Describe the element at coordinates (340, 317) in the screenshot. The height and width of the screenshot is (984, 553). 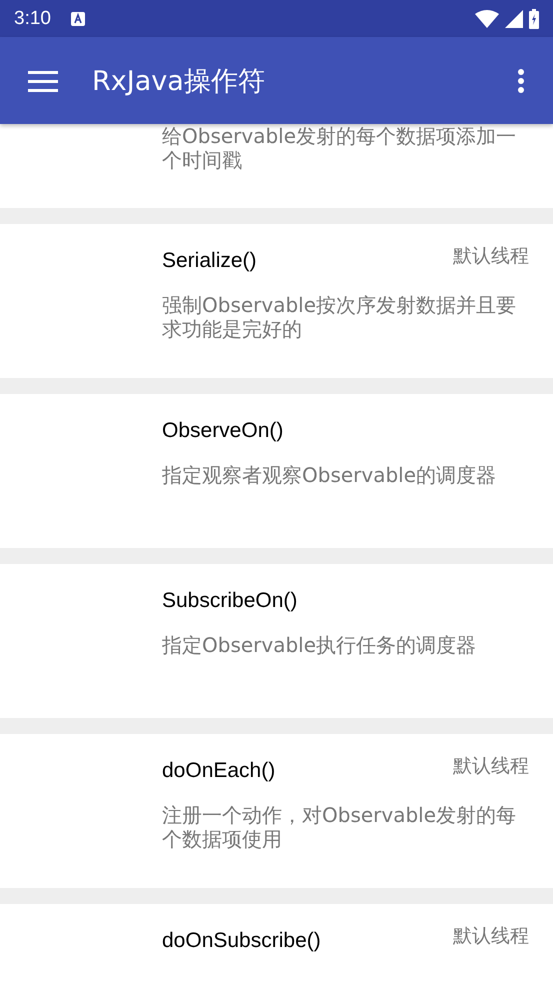
I see `operator-description: 强制Observable按次序发射数据并且要求功能是完好的` at that location.